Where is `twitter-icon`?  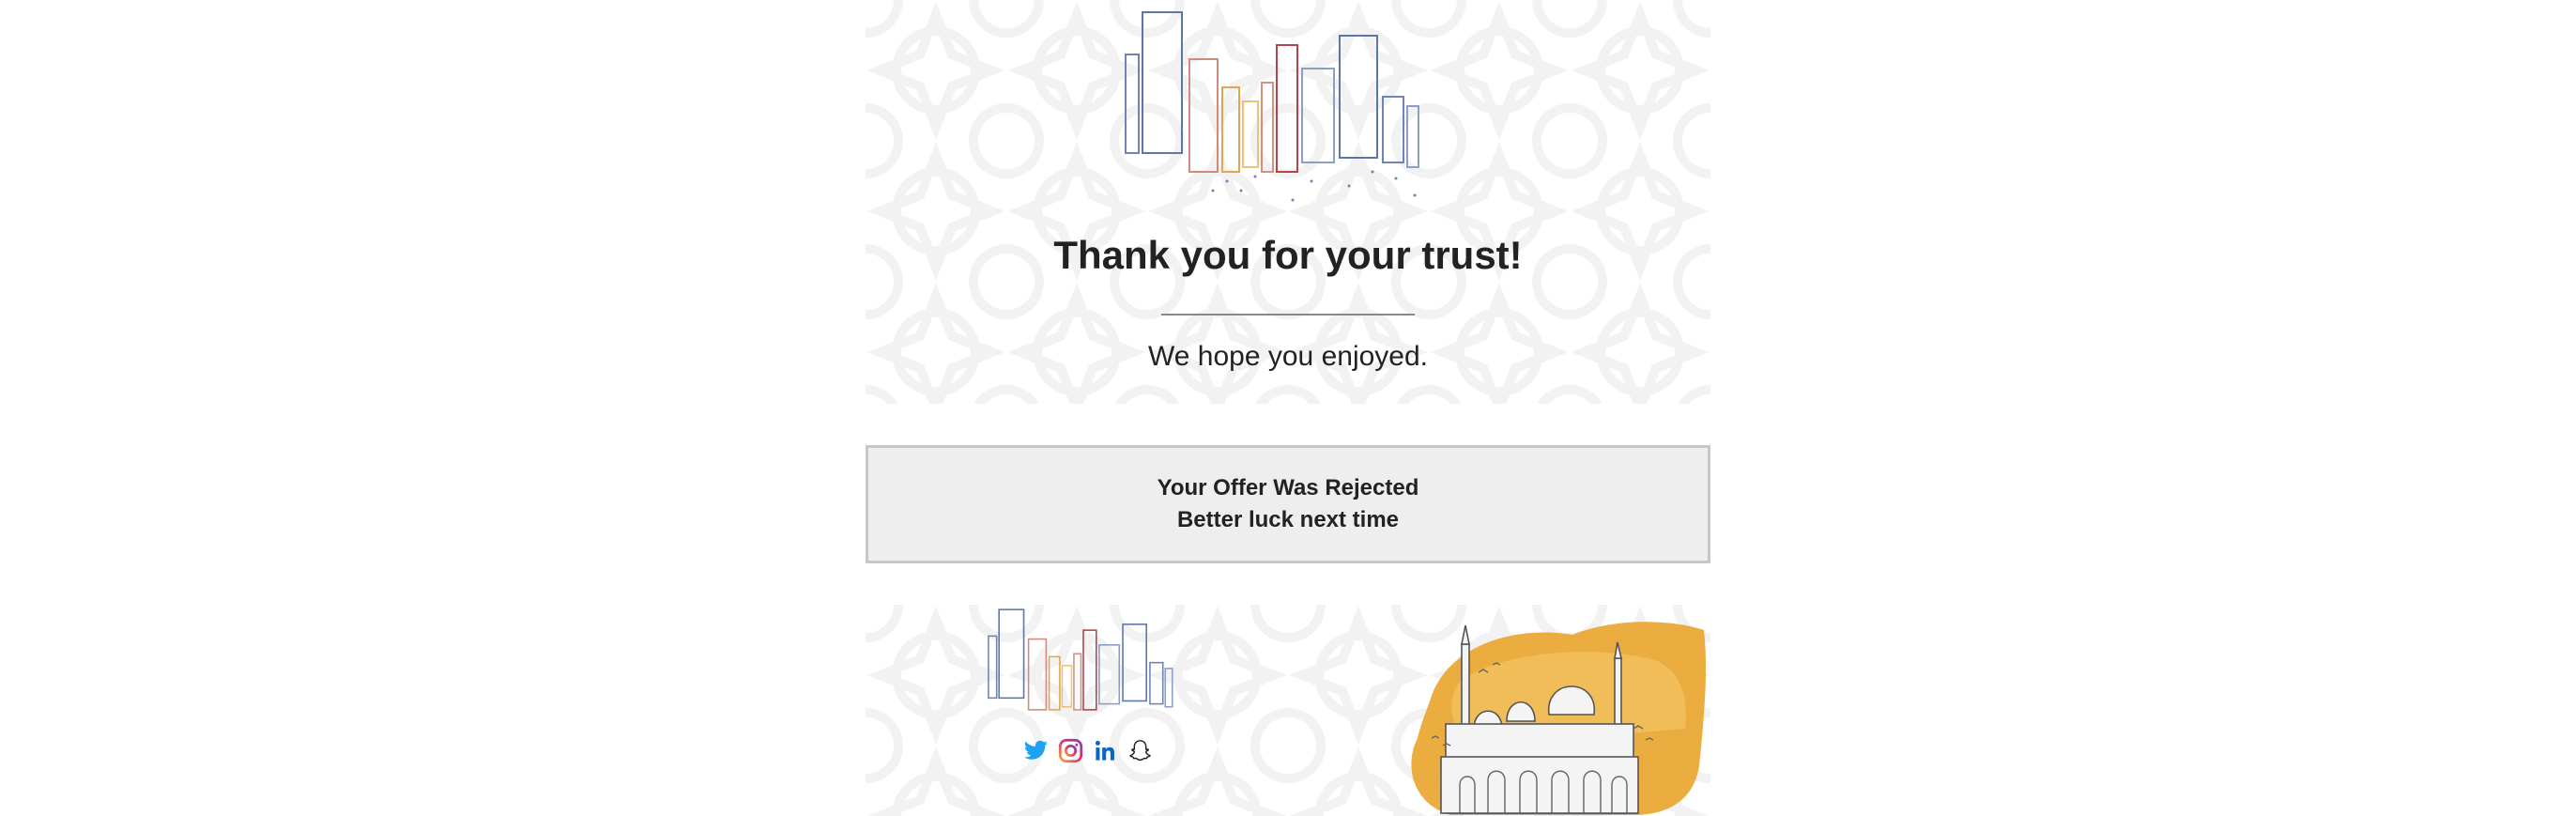 twitter-icon is located at coordinates (1036, 750).